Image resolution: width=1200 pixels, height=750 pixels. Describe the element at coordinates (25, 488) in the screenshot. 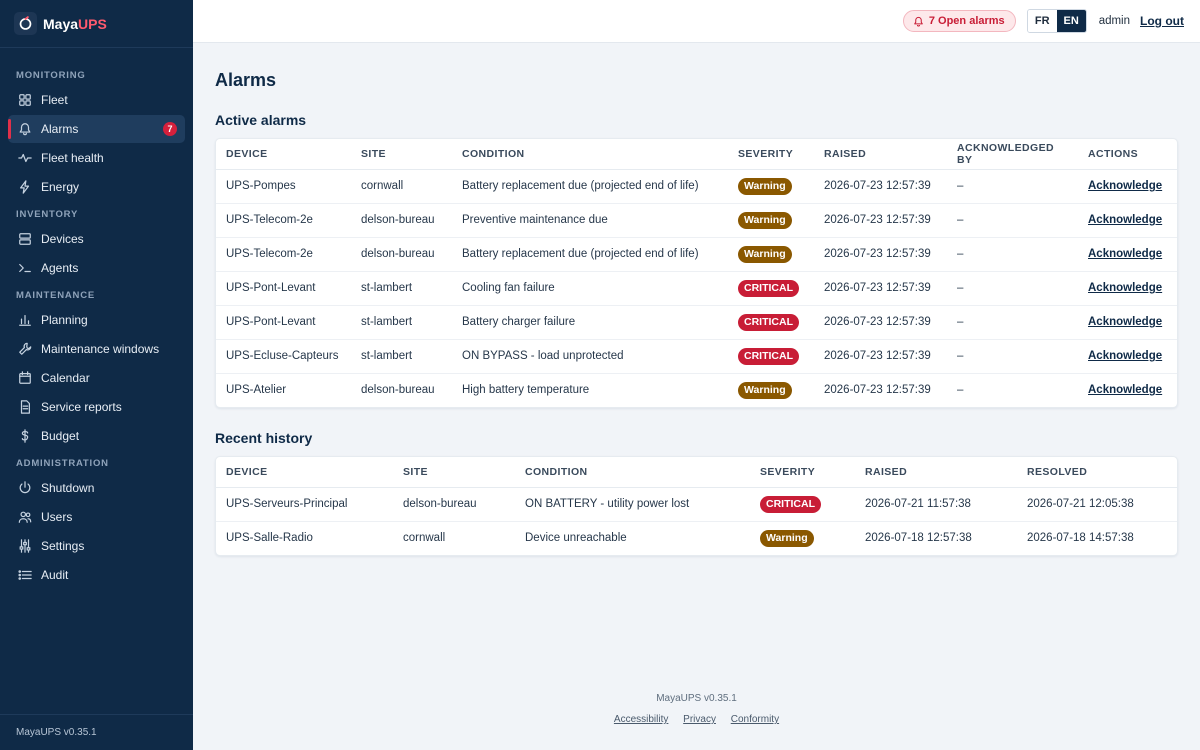

I see `power-icon` at that location.